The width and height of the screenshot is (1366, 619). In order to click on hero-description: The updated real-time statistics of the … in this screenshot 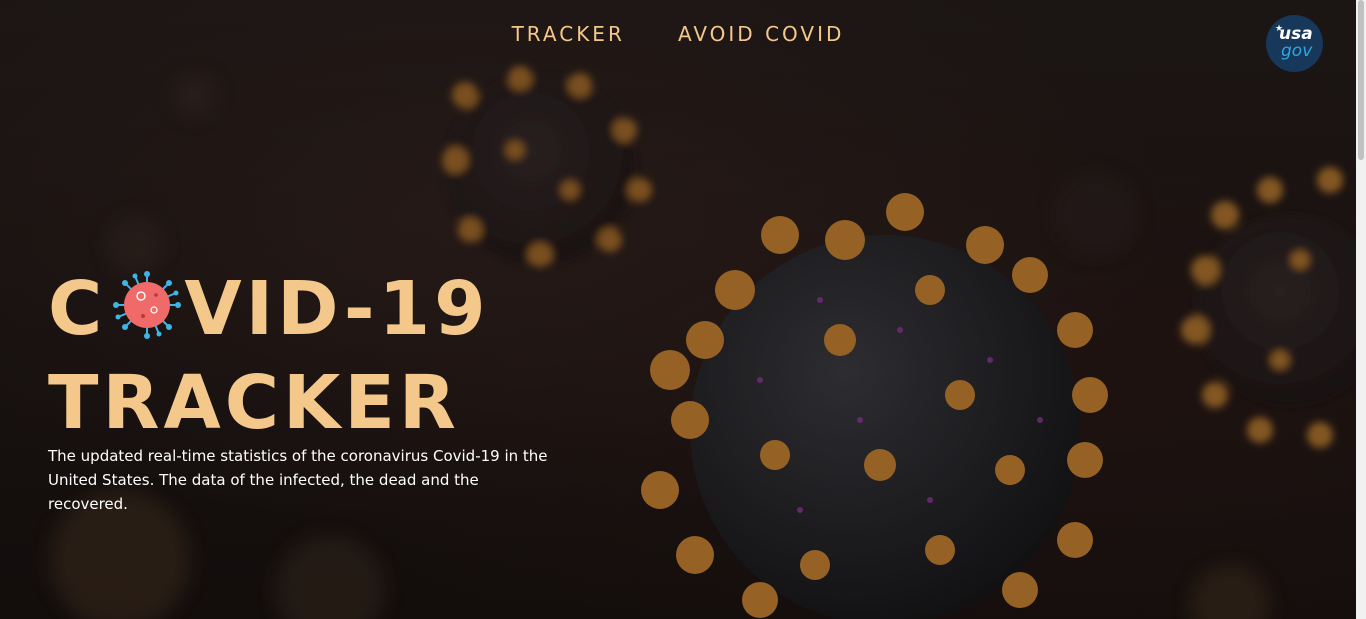, I will do `click(298, 480)`.